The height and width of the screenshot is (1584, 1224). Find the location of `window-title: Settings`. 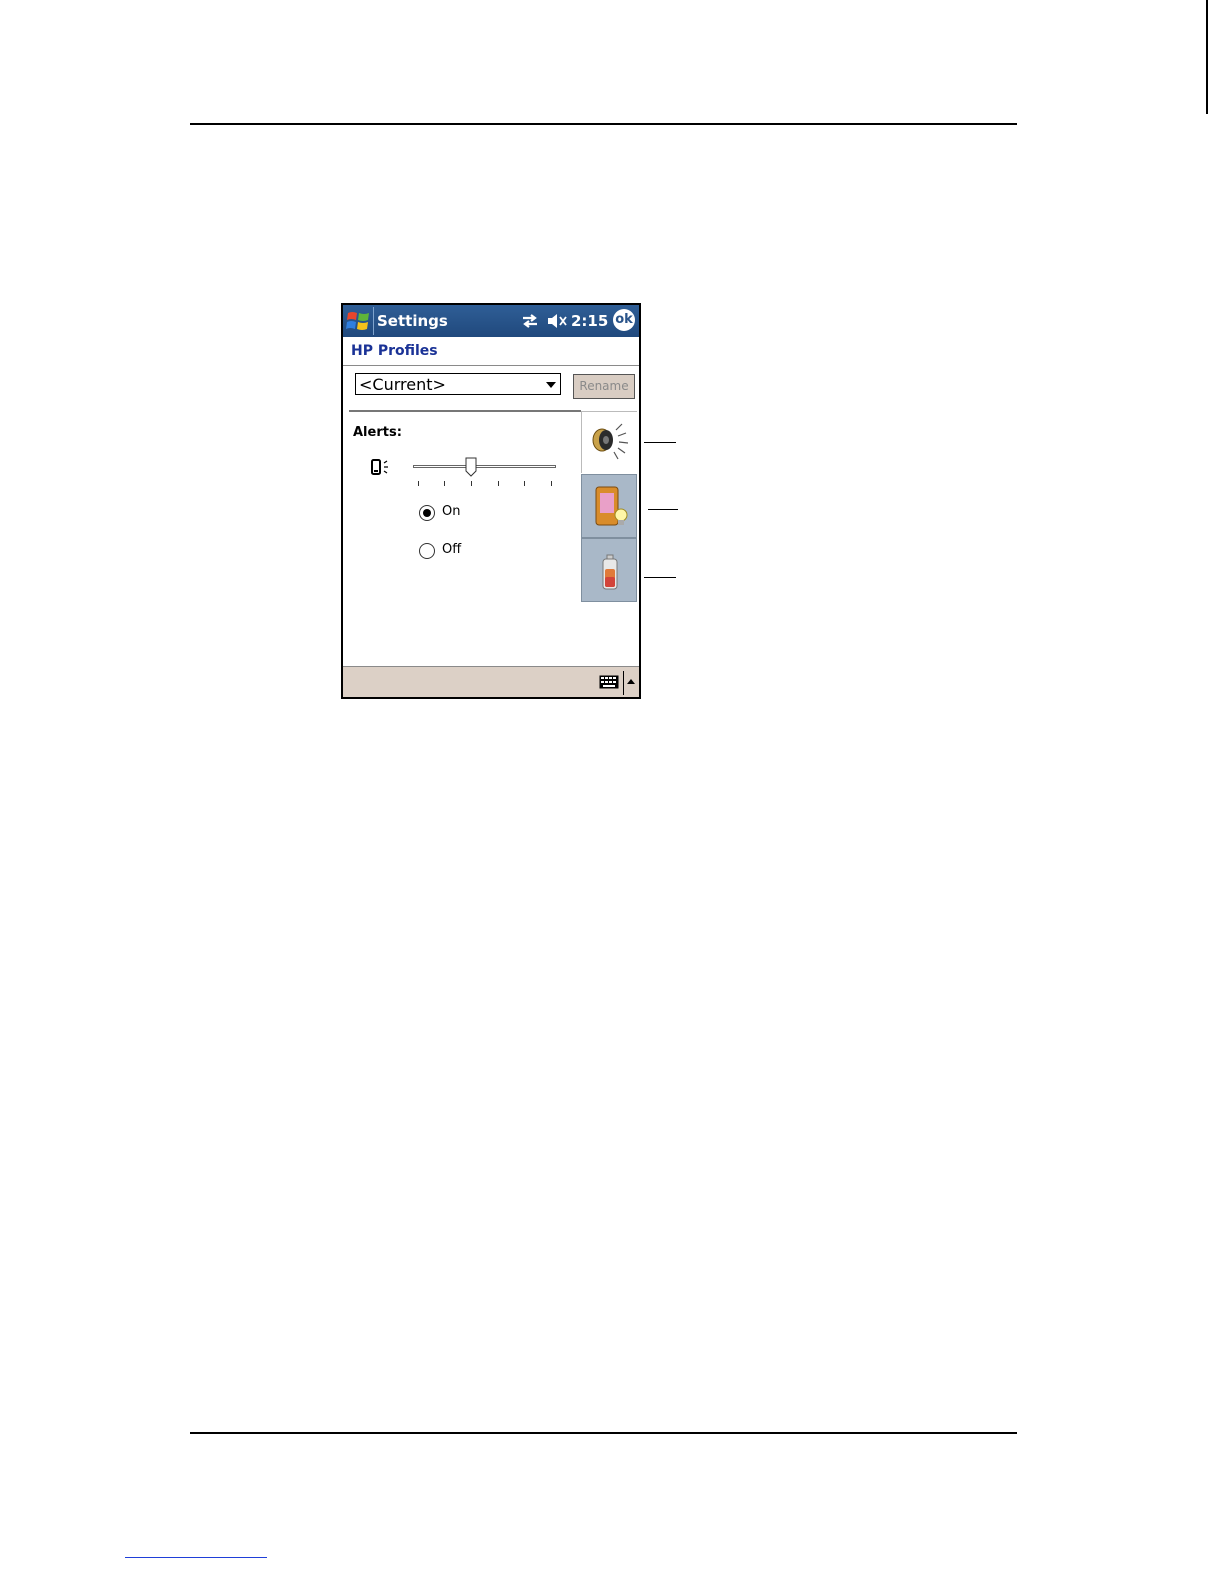

window-title: Settings is located at coordinates (412, 321).